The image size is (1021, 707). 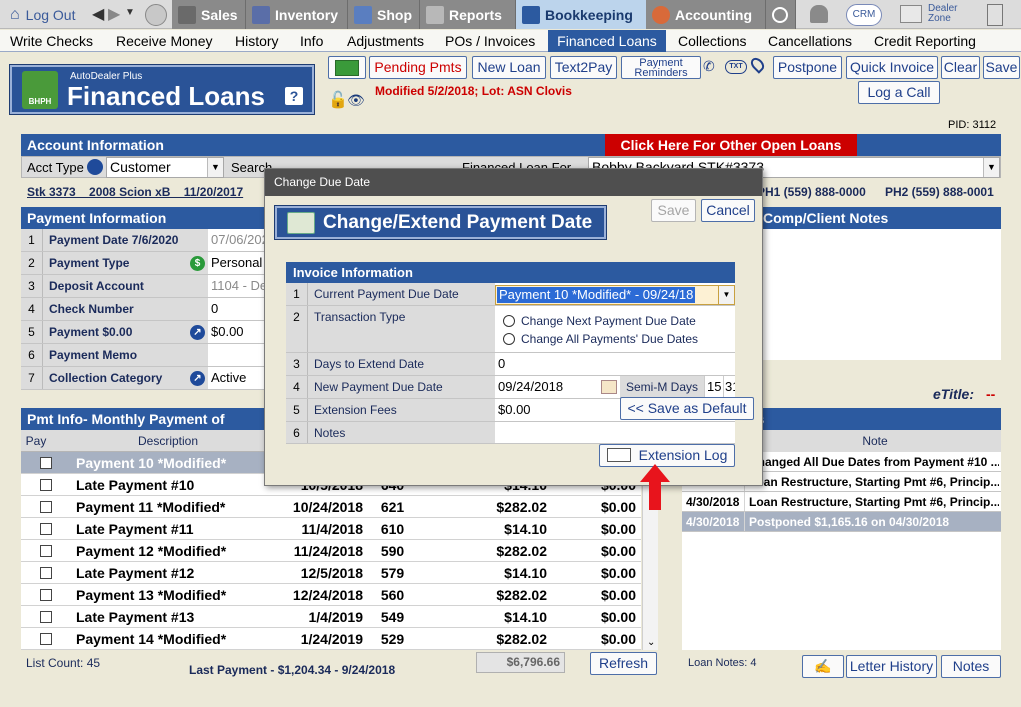 What do you see at coordinates (925, 41) in the screenshot?
I see `subnav-credit-reporting: Credit Reporting` at bounding box center [925, 41].